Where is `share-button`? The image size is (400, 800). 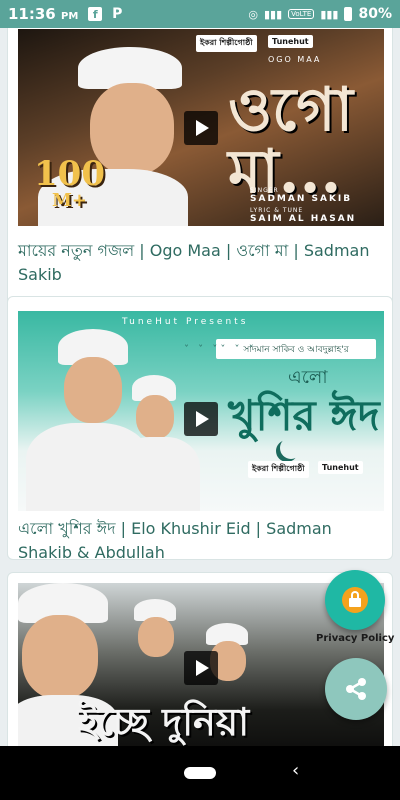 share-button is located at coordinates (356, 689).